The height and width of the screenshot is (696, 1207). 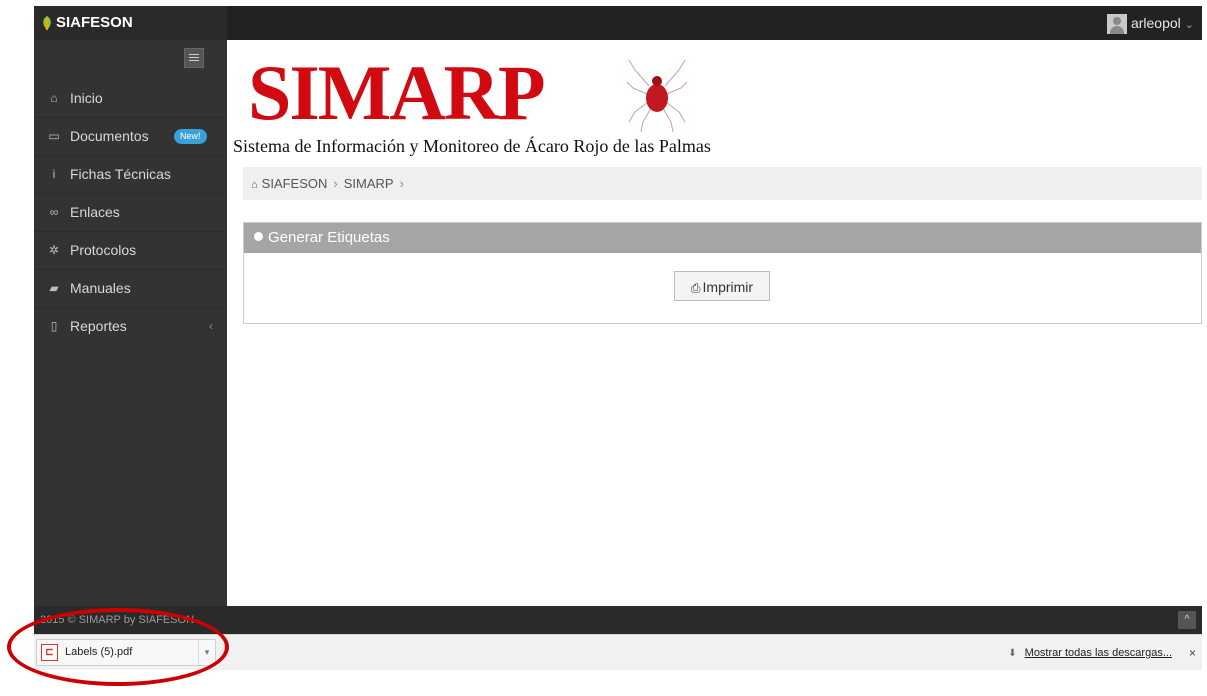 What do you see at coordinates (54, 174) in the screenshot?
I see `info-icon: i` at bounding box center [54, 174].